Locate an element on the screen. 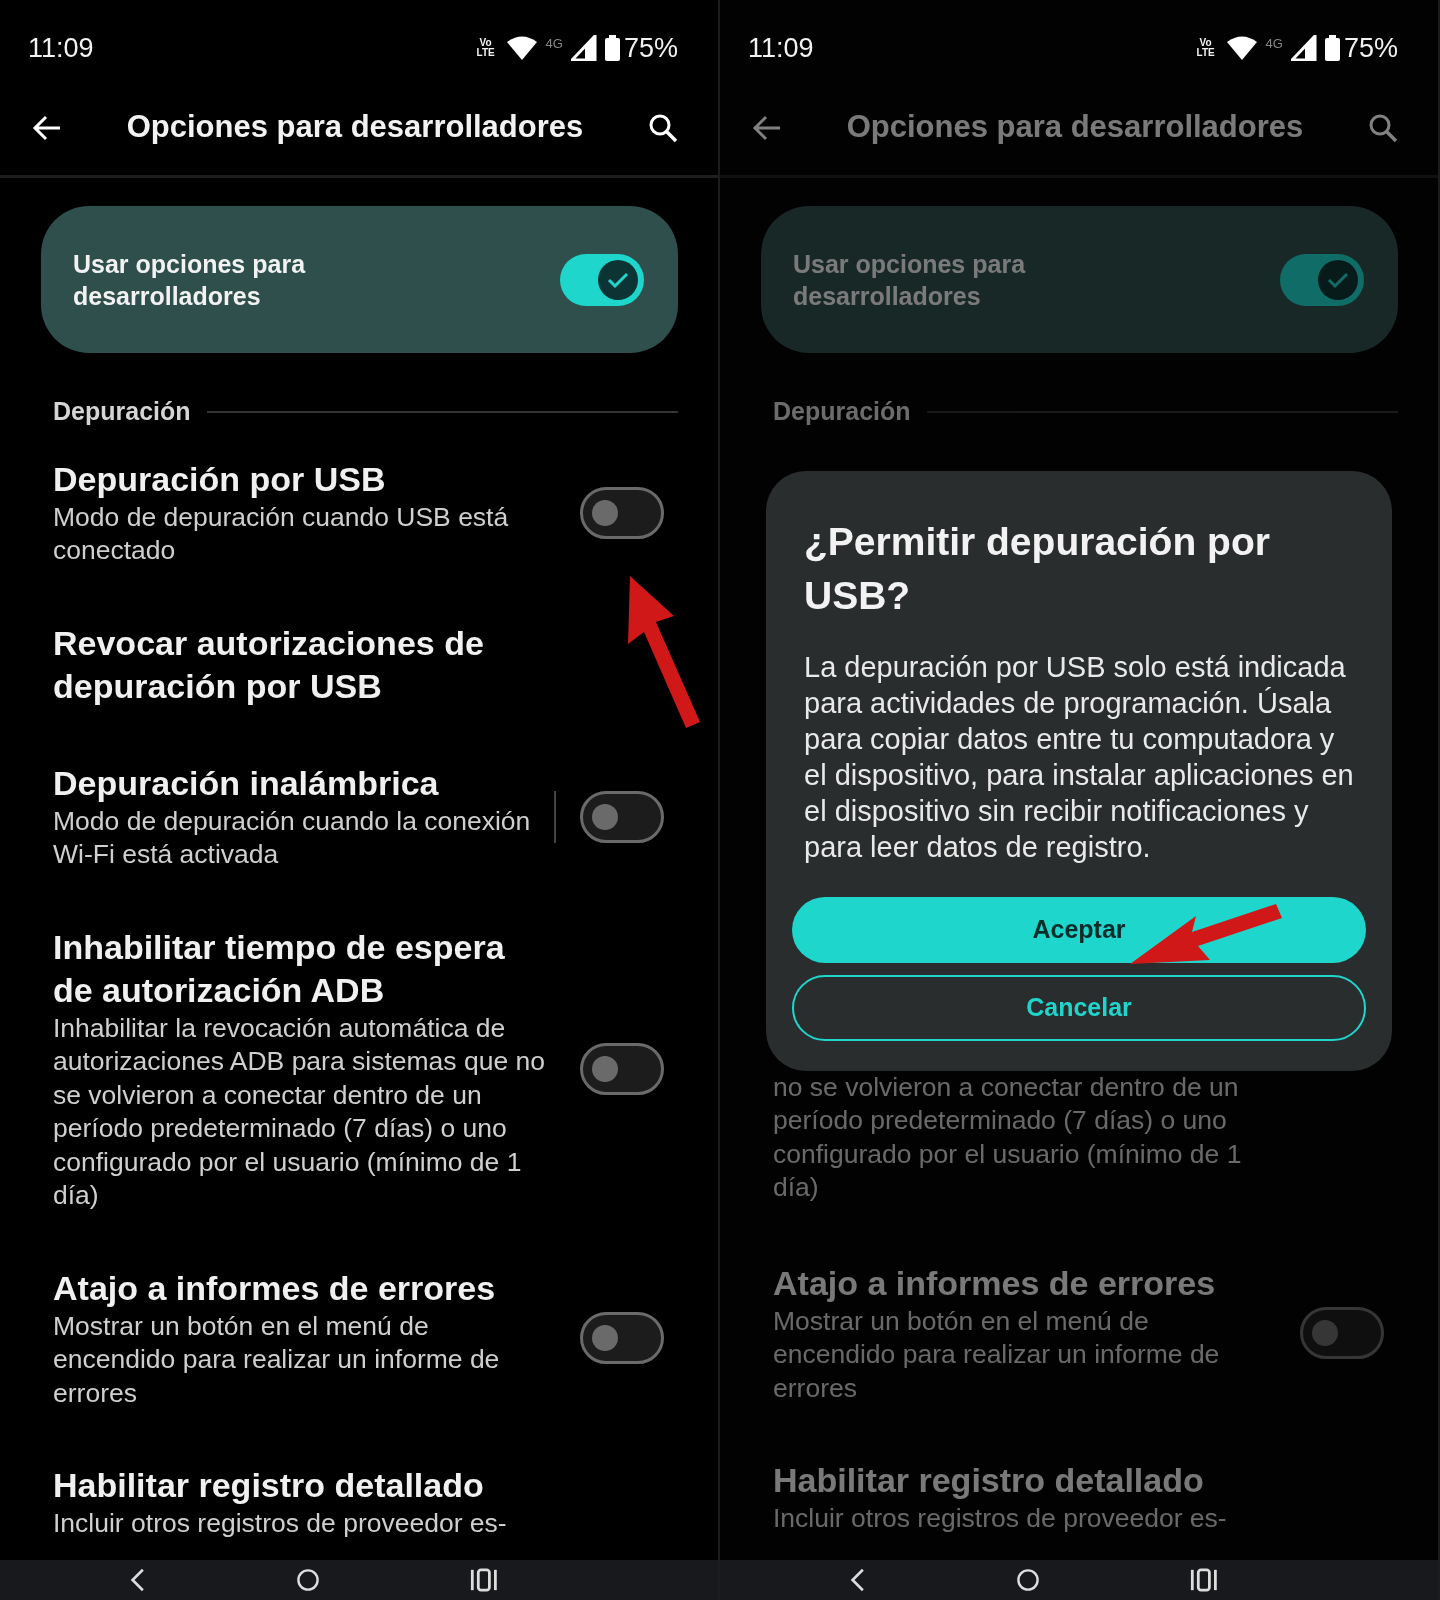 The image size is (1440, 1600). setting-title: Depuración inalámbrica is located at coordinates (300, 783).